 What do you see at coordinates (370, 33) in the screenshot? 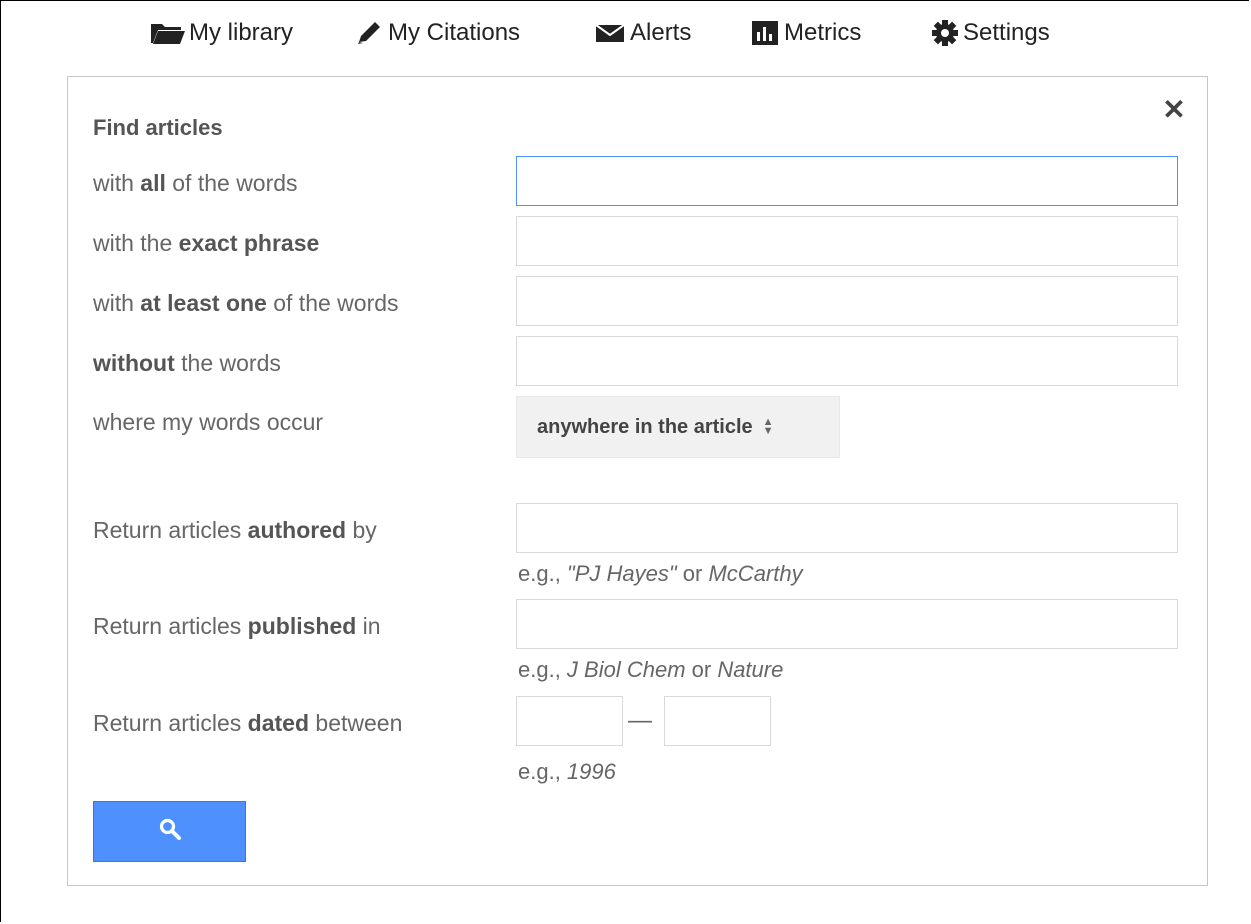
I see `pencil-icon` at bounding box center [370, 33].